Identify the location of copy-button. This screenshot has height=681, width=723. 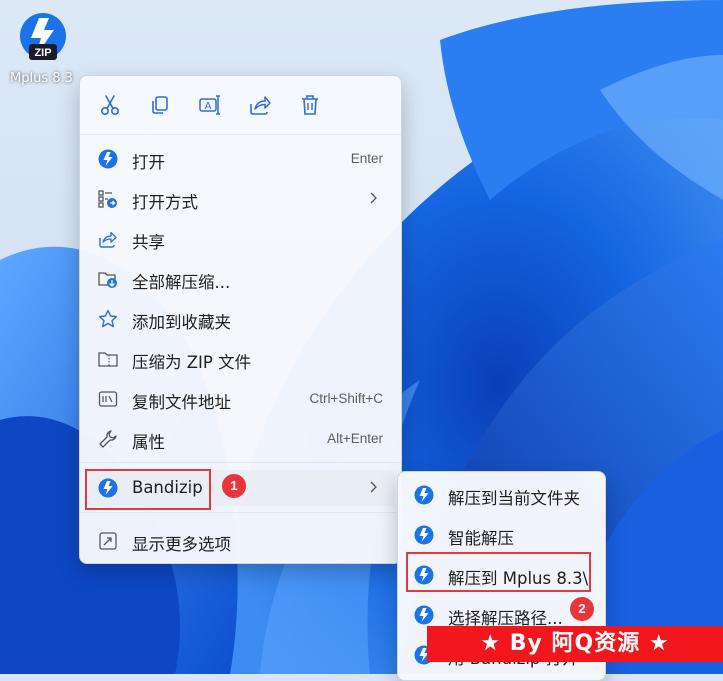
(160, 105).